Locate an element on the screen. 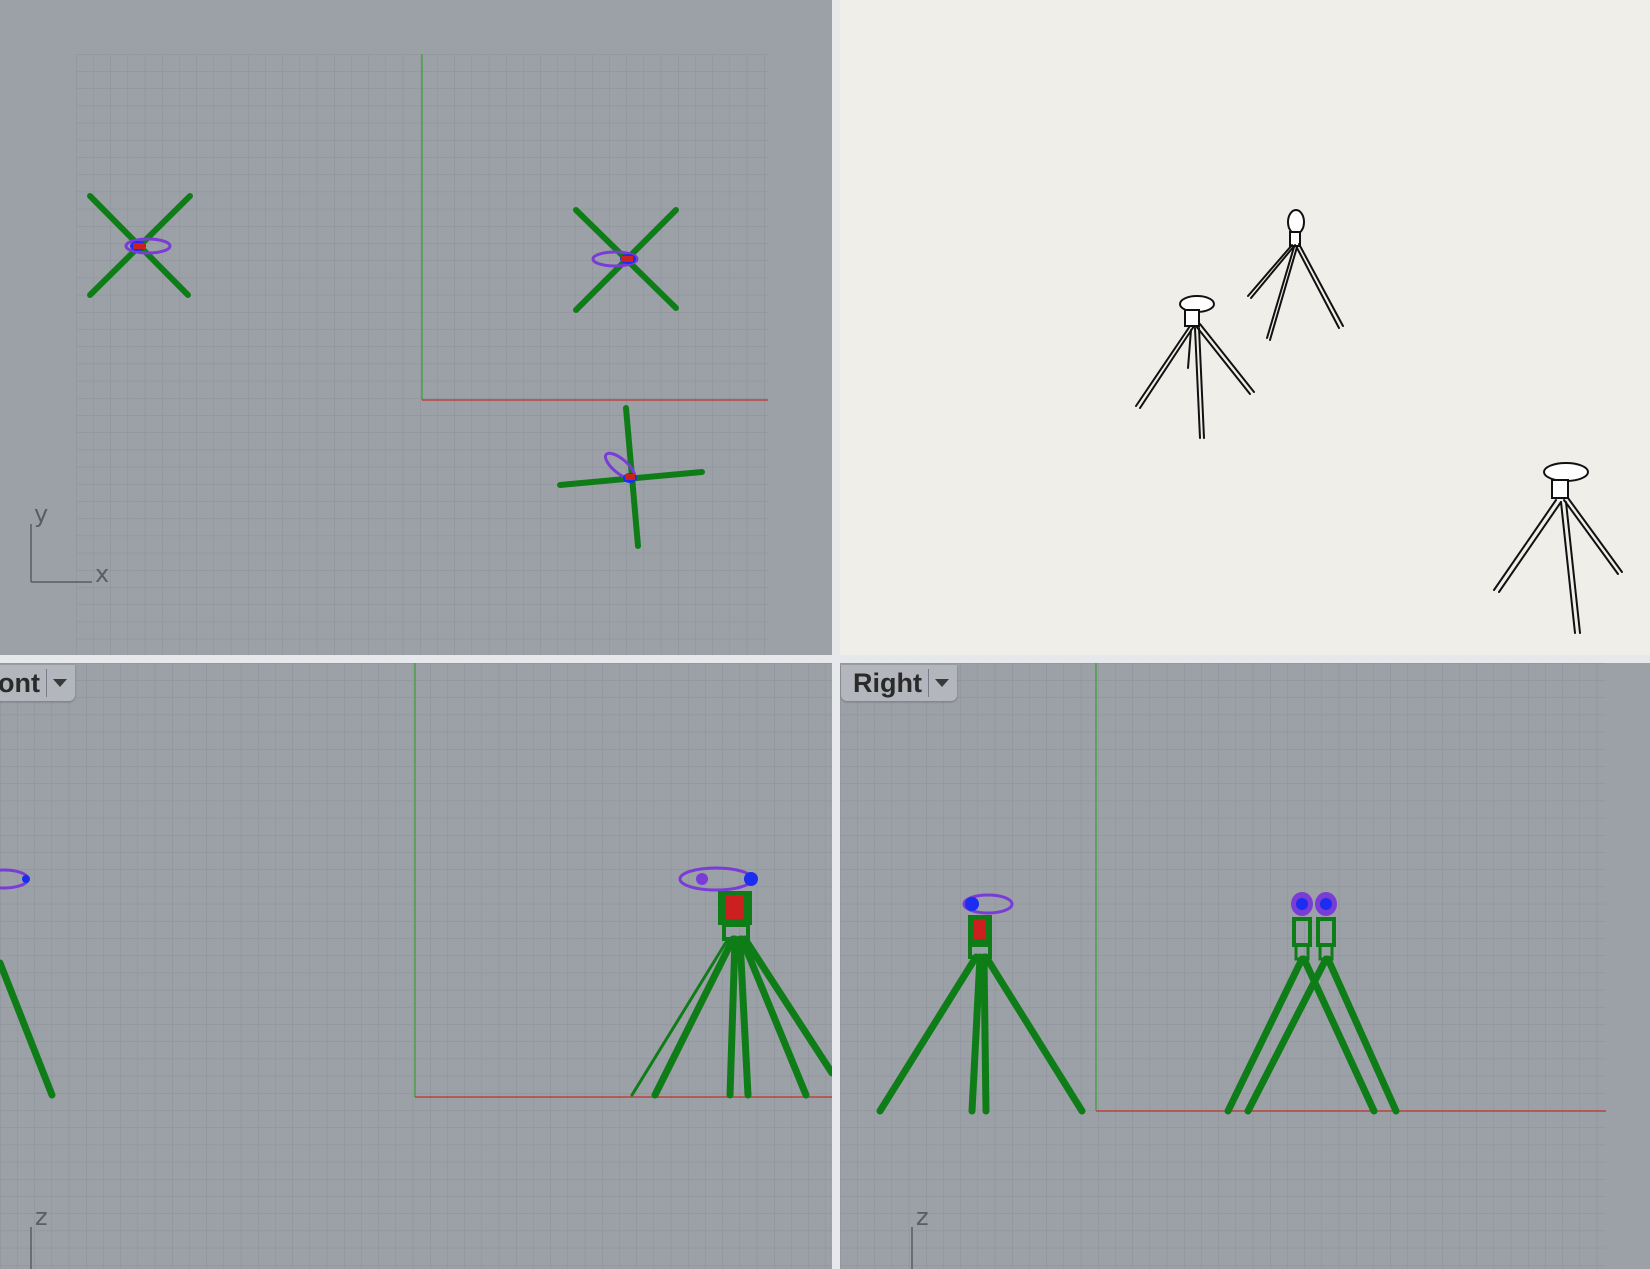 The width and height of the screenshot is (1650, 1269). viewport-title: ont is located at coordinates (20, 682).